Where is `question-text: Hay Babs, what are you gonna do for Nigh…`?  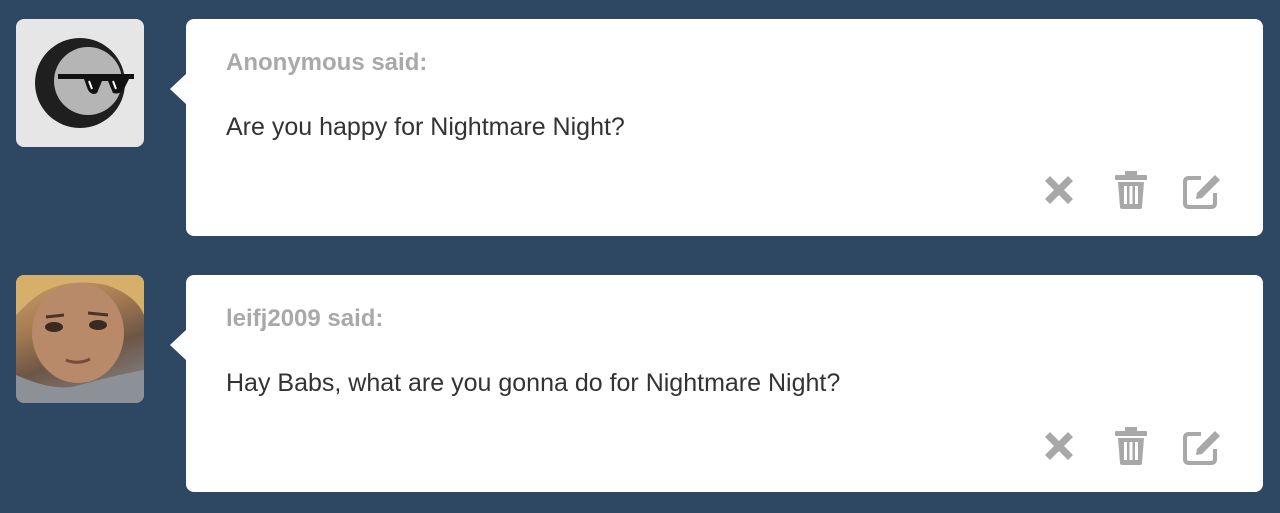
question-text: Hay Babs, what are you gonna do for Nigh… is located at coordinates (533, 383).